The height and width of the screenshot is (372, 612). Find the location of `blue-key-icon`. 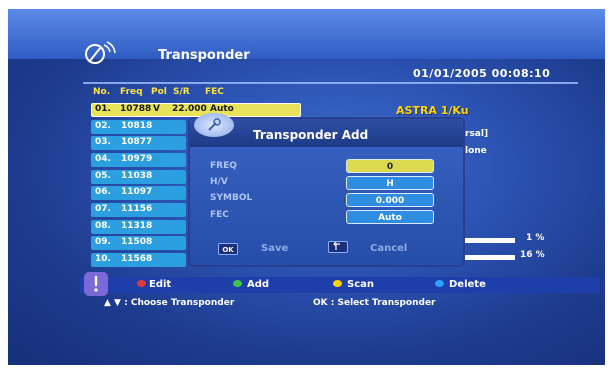

blue-key-icon is located at coordinates (439, 283).